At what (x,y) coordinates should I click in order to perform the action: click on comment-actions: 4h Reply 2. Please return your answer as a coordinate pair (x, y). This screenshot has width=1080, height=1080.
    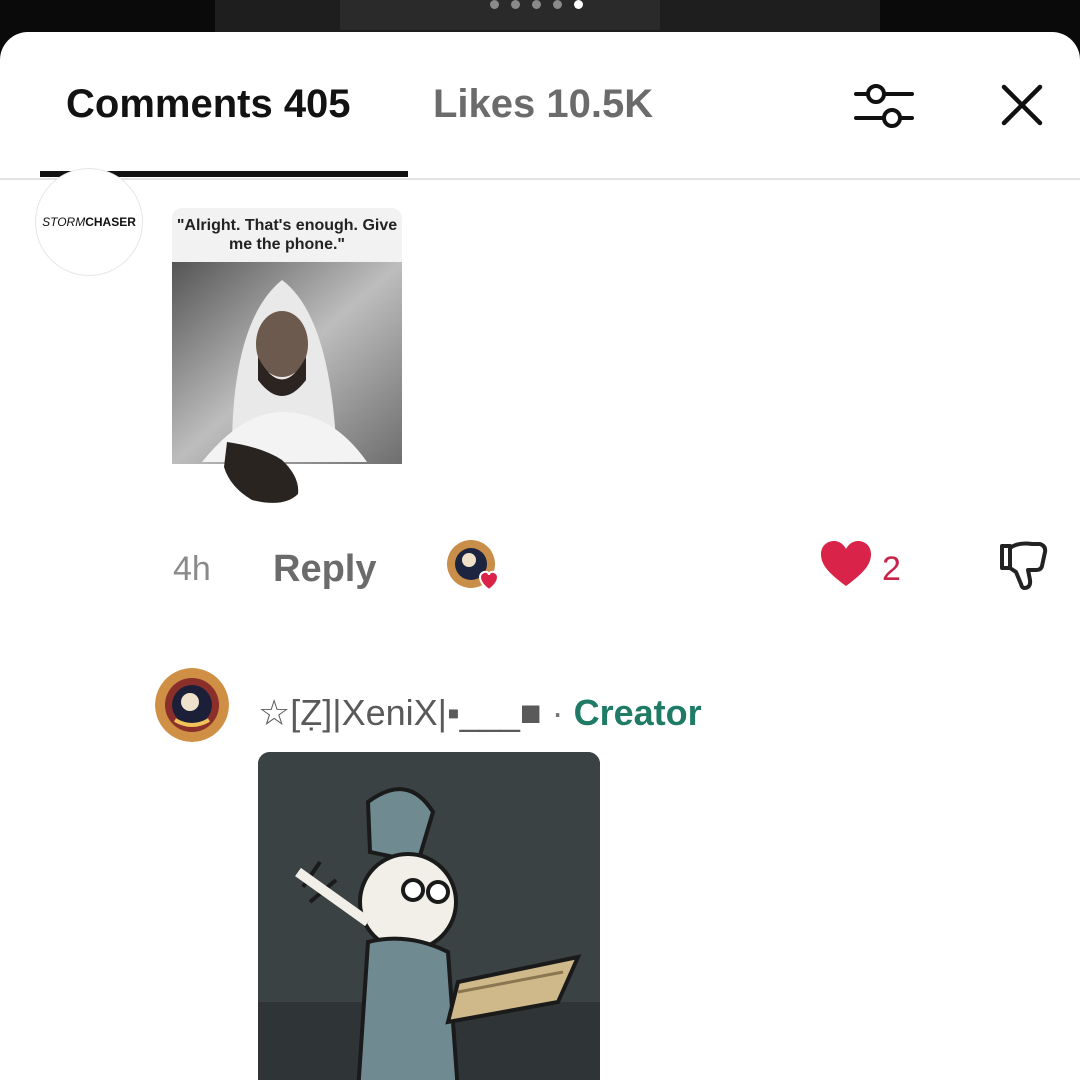
    Looking at the image, I should click on (540, 575).